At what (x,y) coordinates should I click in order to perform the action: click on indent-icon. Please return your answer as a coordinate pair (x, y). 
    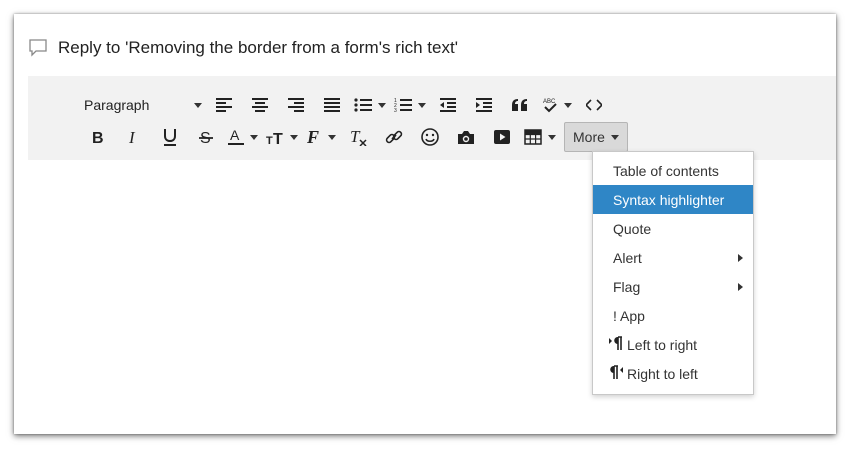
    Looking at the image, I should click on (484, 105).